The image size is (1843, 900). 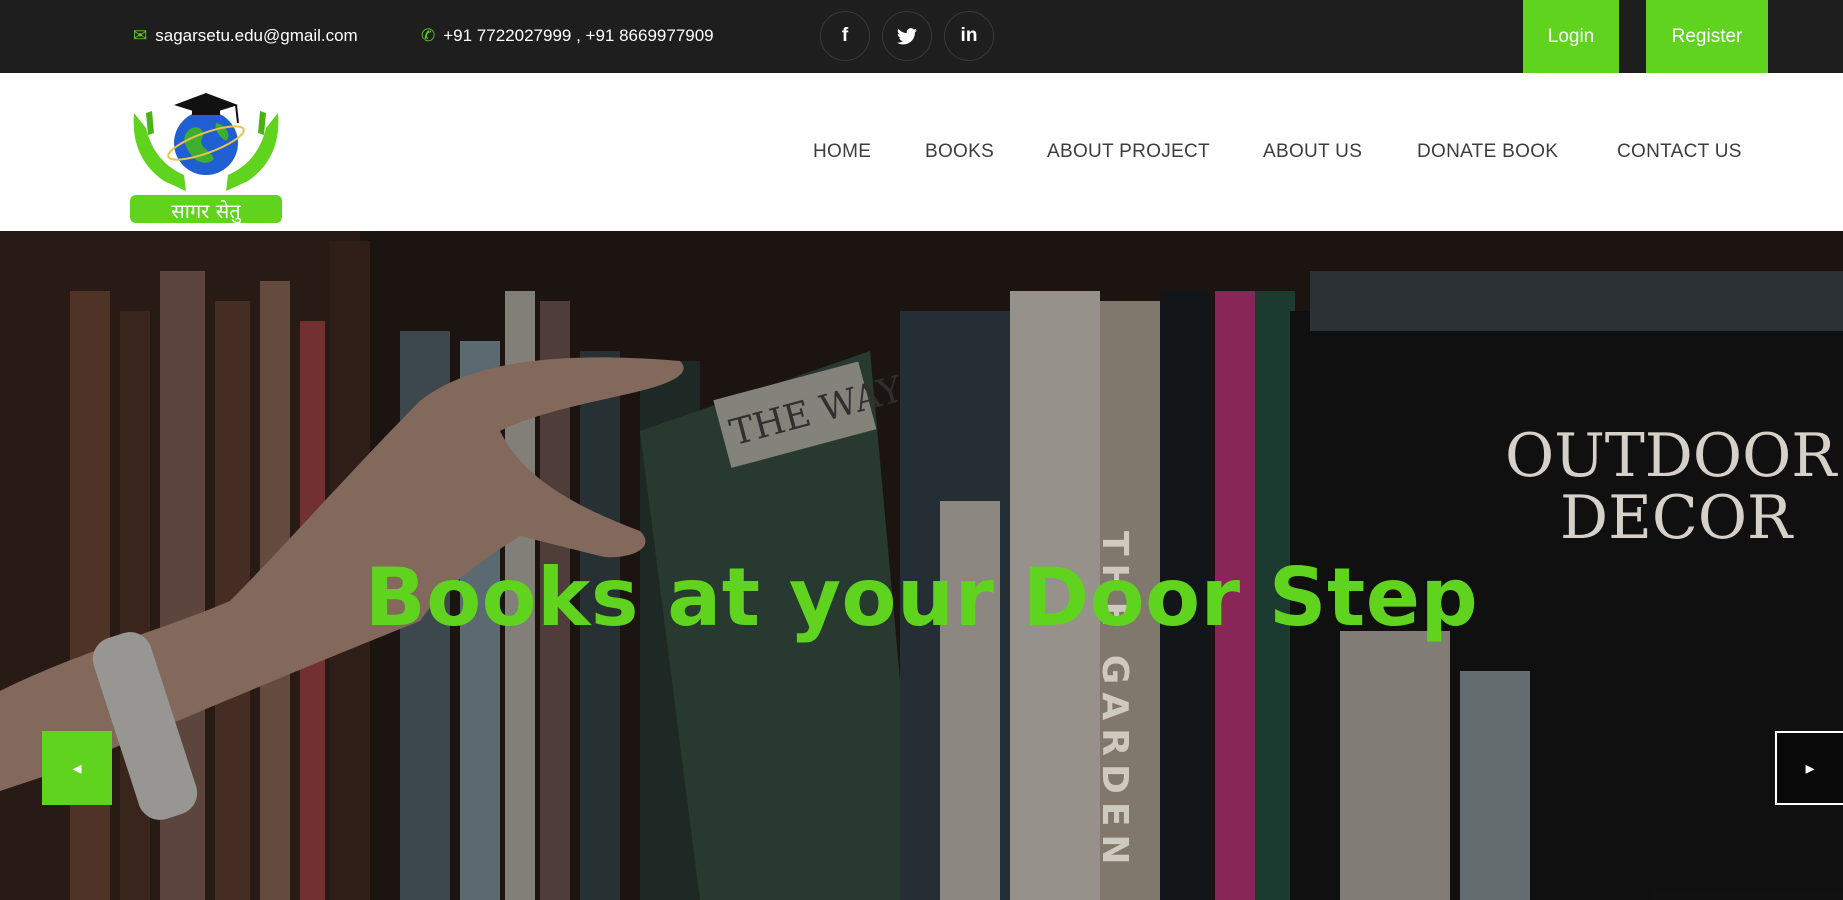 What do you see at coordinates (1676, 518) in the screenshot?
I see `book-cover-title-line2: DECOR` at bounding box center [1676, 518].